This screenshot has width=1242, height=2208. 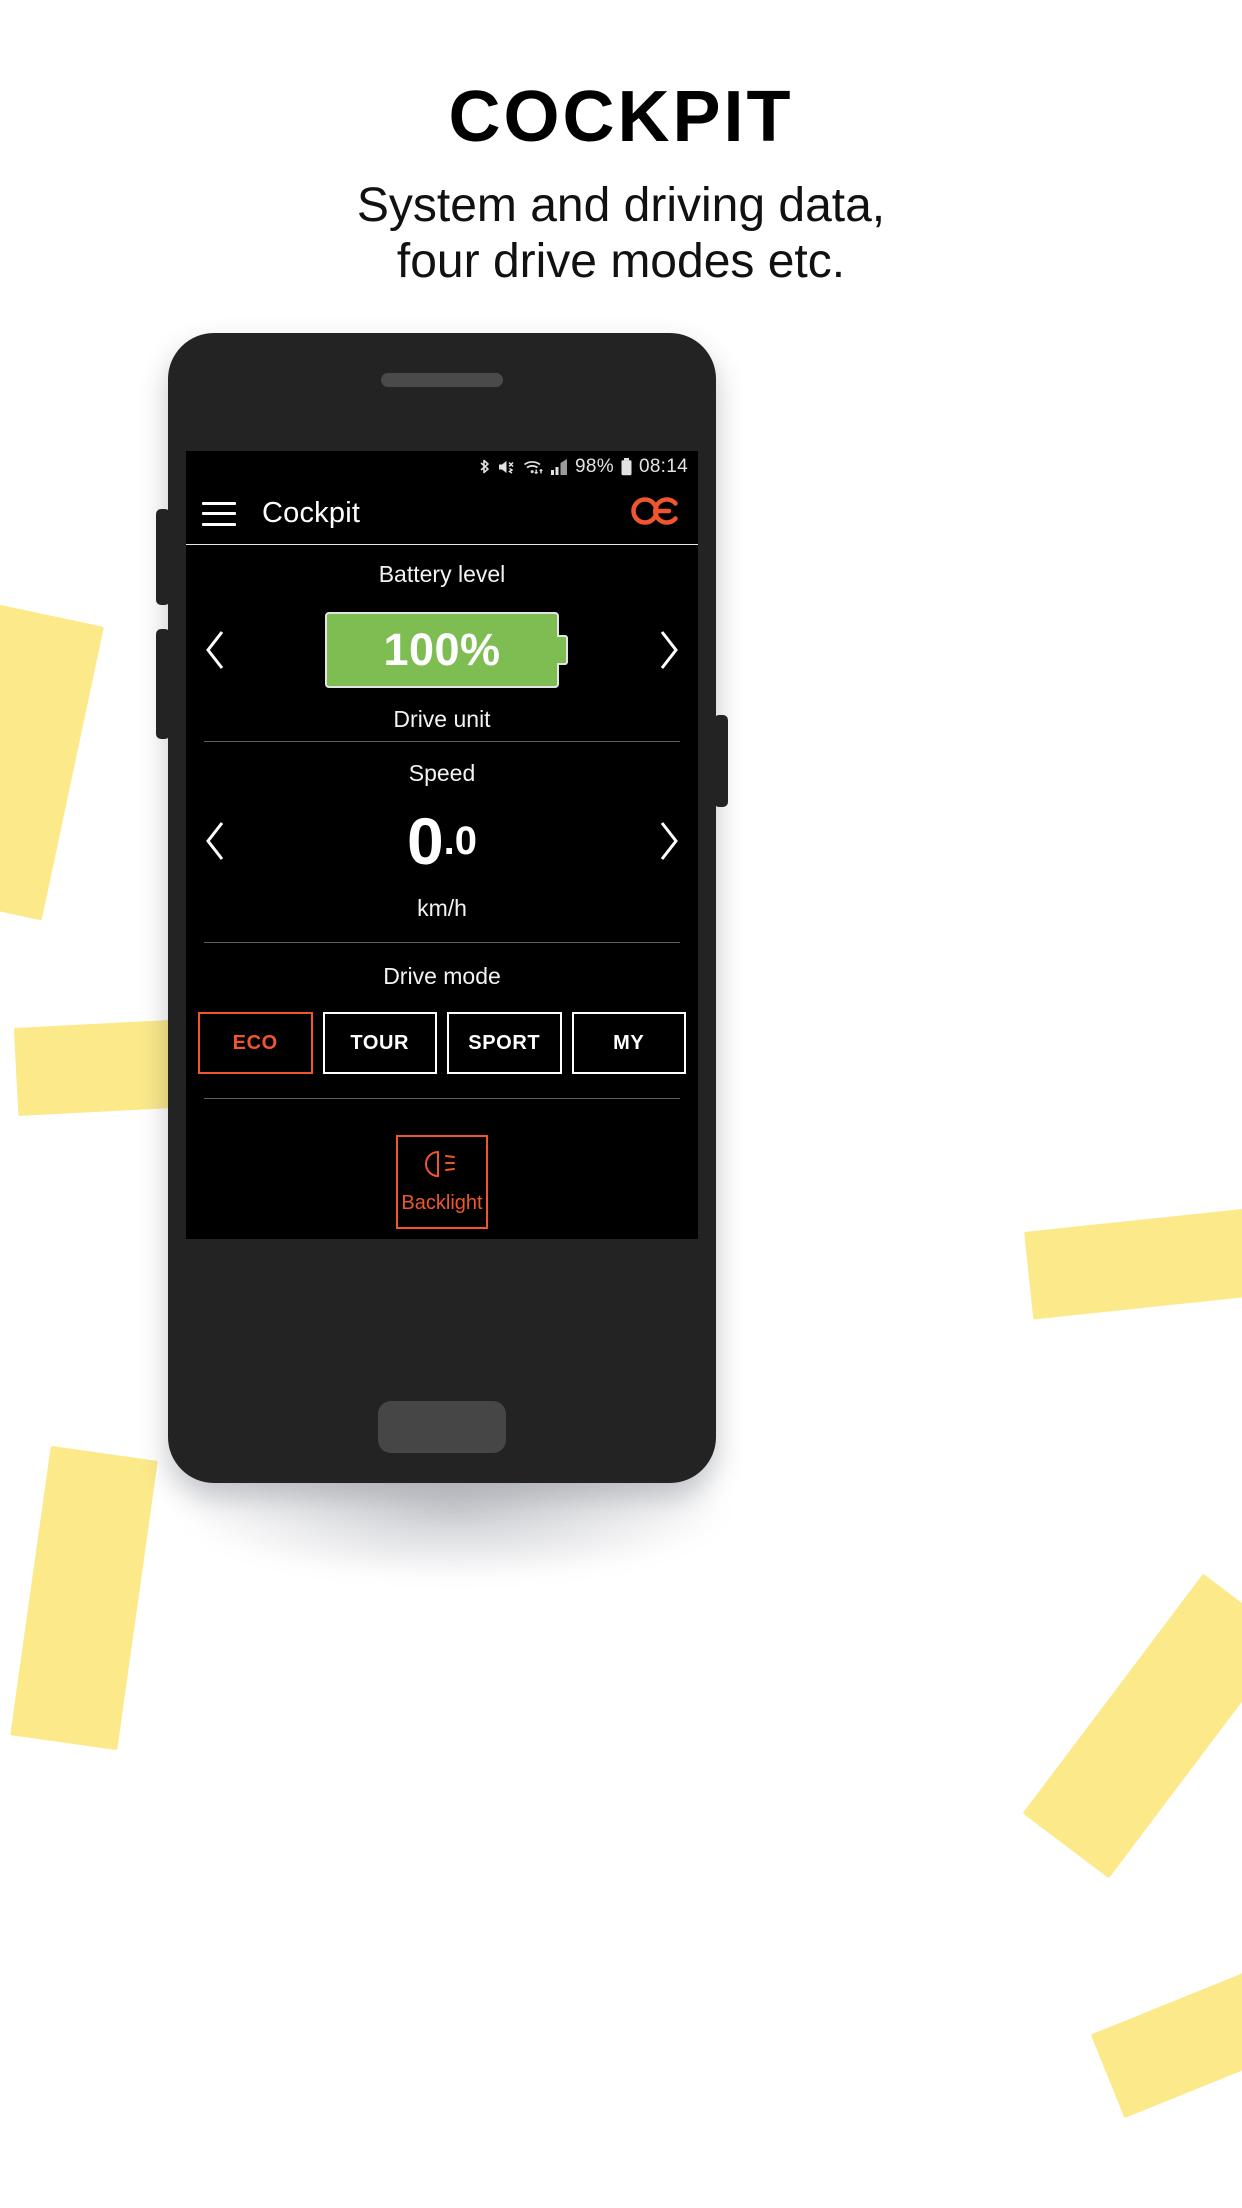 I want to click on earpiece-speaker, so click(x=442, y=380).